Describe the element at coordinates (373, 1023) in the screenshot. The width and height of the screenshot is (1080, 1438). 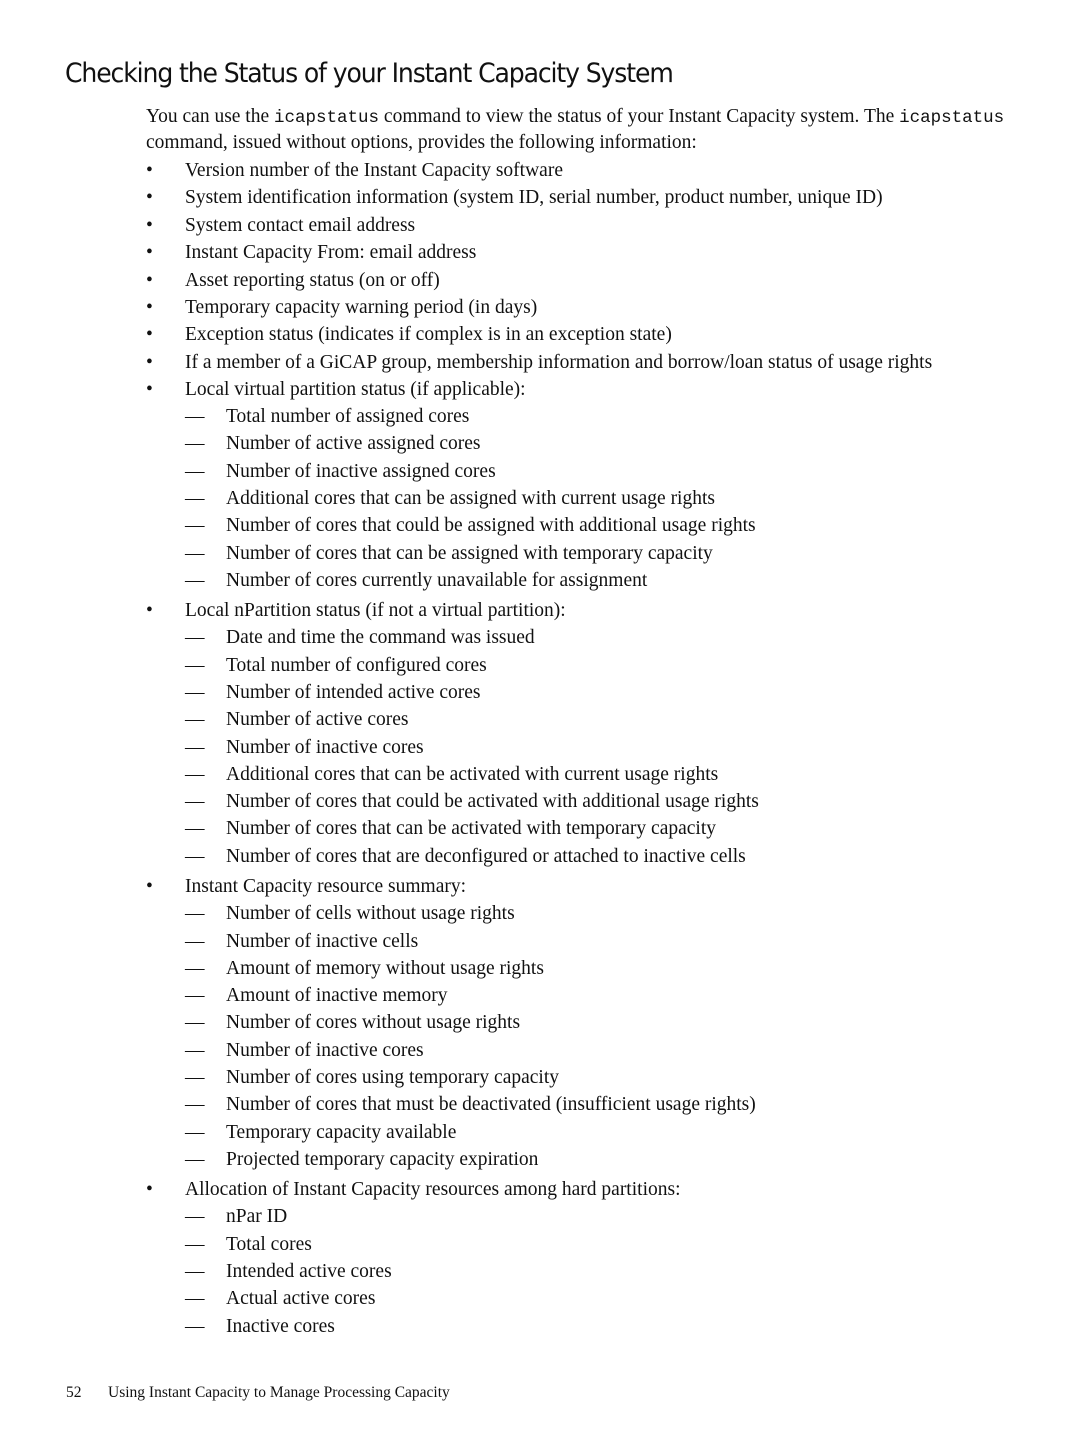
I see `sub-list-item-text: Number of cores without usage rights` at that location.